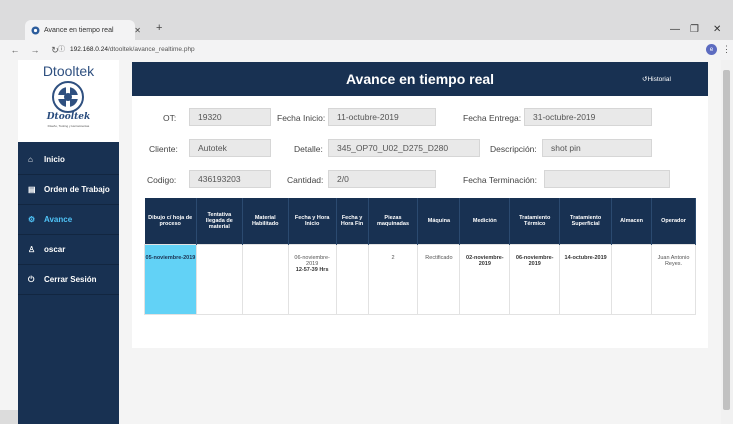  I want to click on favicon-icon, so click(35, 30).